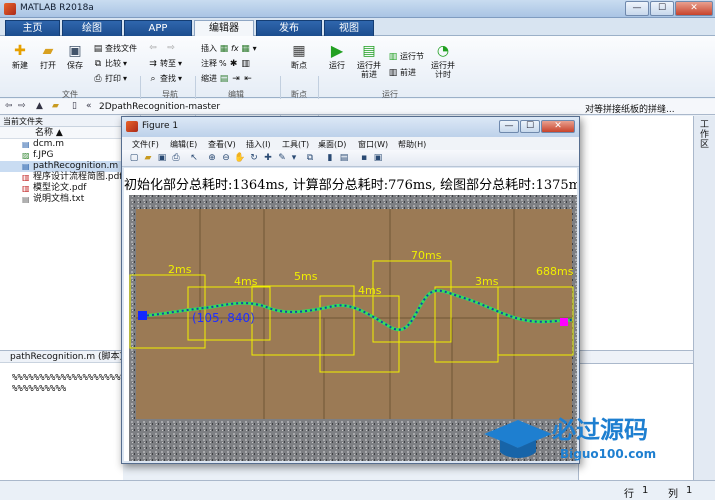 The width and height of the screenshot is (715, 500). What do you see at coordinates (378, 158) in the screenshot?
I see `show-plot-tools-icon: ▣` at bounding box center [378, 158].